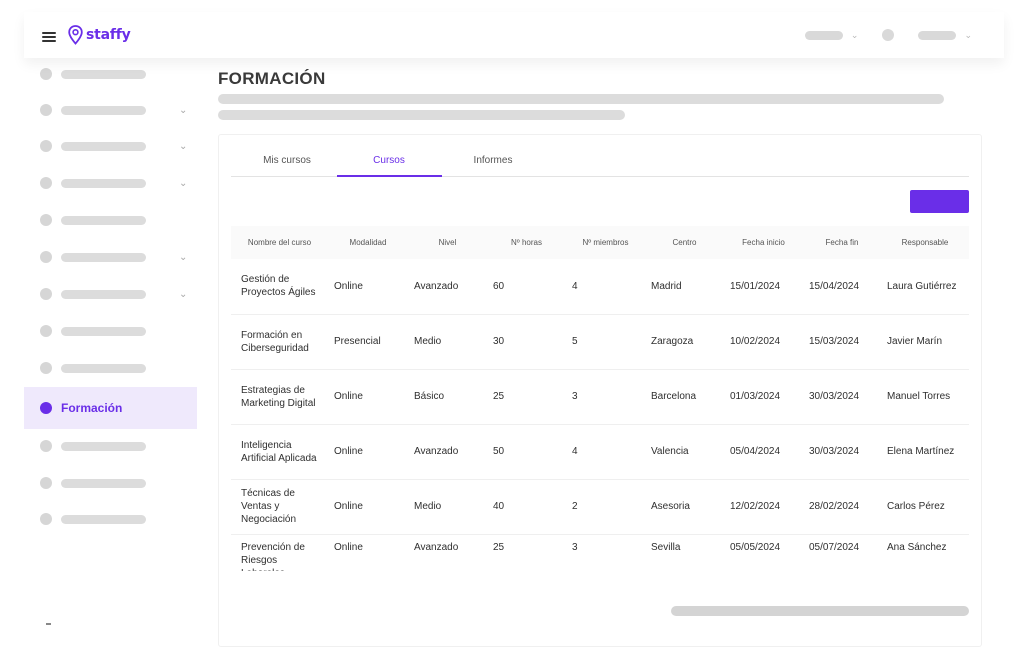 Image resolution: width=1024 pixels, height=647 pixels. I want to click on table-cell: Zaragoza, so click(684, 342).